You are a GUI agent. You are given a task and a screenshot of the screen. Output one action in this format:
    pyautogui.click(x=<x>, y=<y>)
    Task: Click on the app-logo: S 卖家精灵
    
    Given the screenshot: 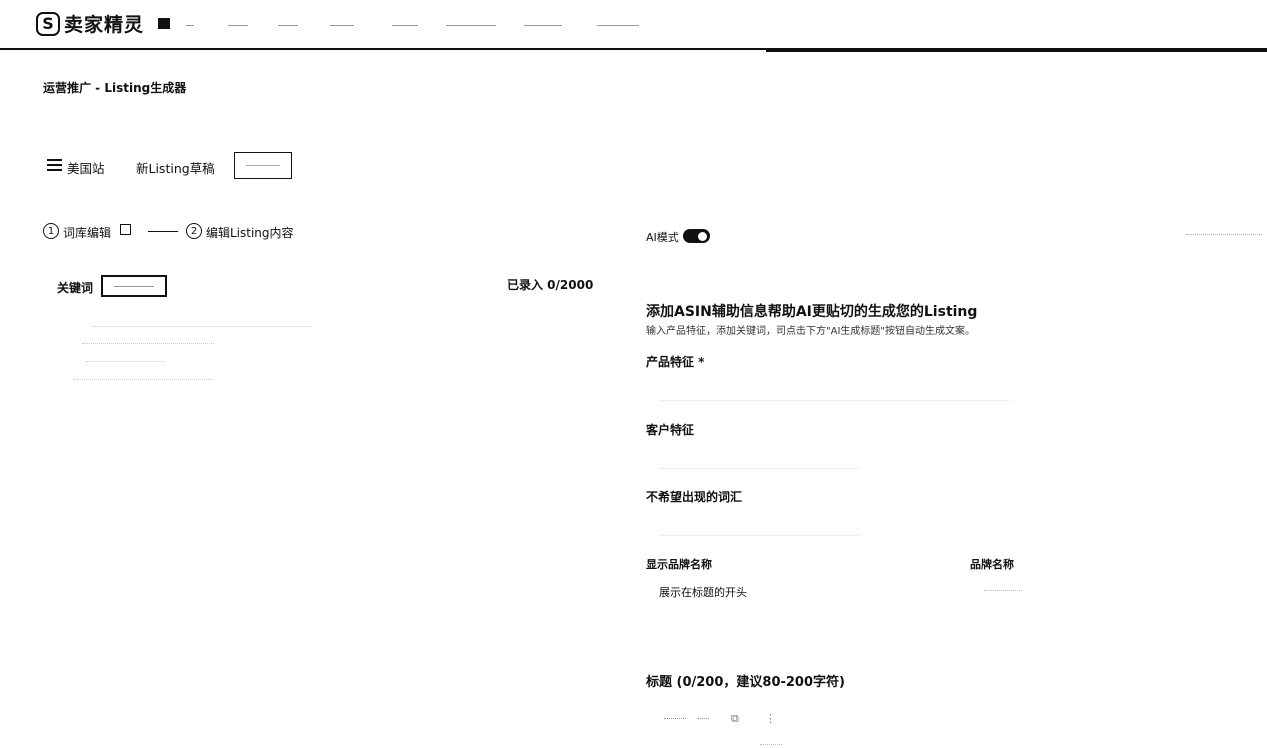 What is the action you would take?
    pyautogui.click(x=90, y=23)
    